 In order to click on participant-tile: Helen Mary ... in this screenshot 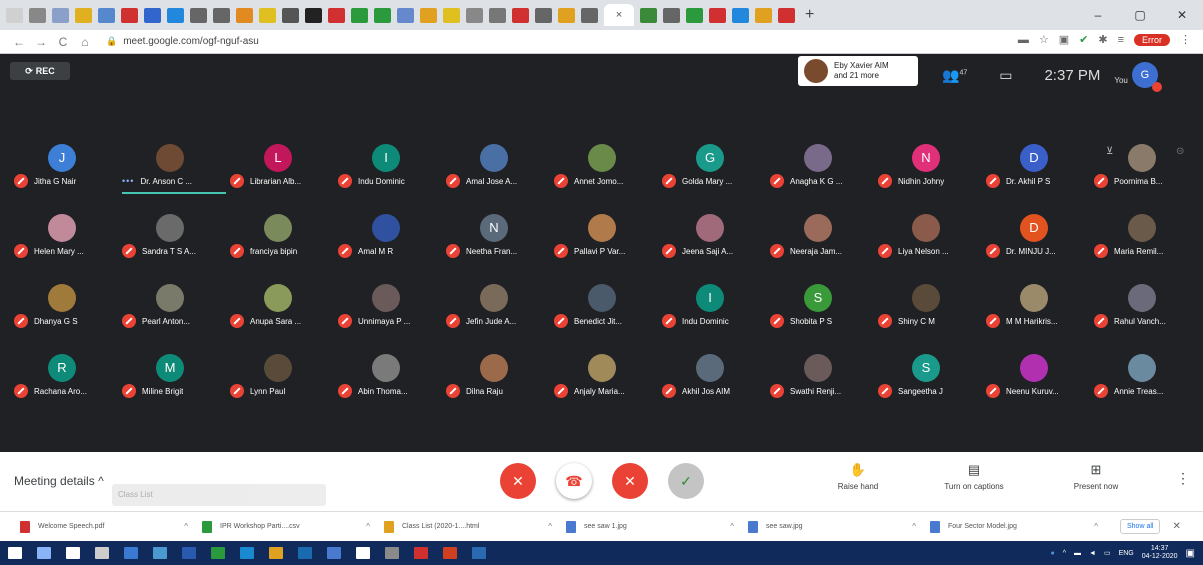, I will do `click(68, 239)`.